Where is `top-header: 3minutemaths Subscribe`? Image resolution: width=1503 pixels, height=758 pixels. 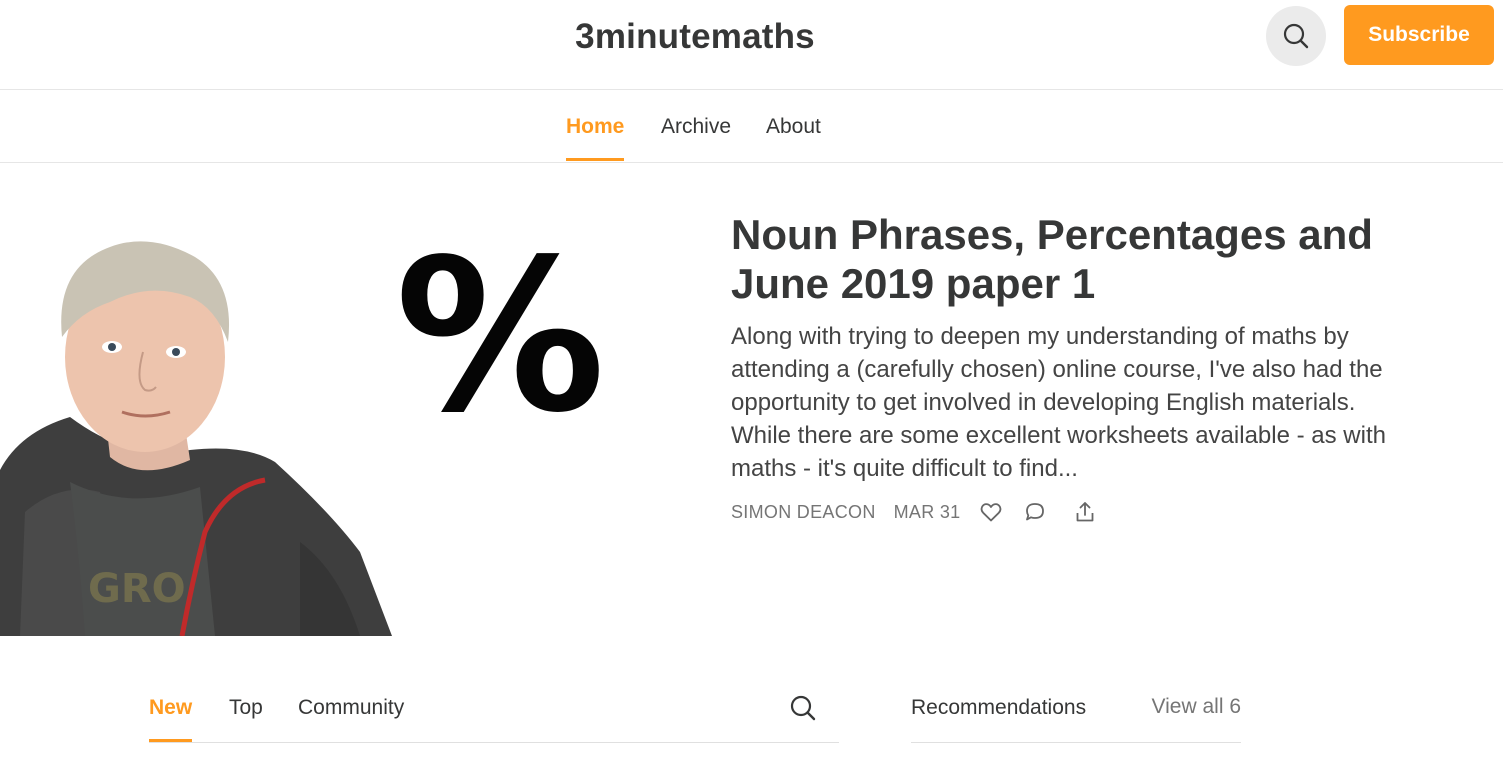
top-header: 3minutemaths Subscribe is located at coordinates (751, 45).